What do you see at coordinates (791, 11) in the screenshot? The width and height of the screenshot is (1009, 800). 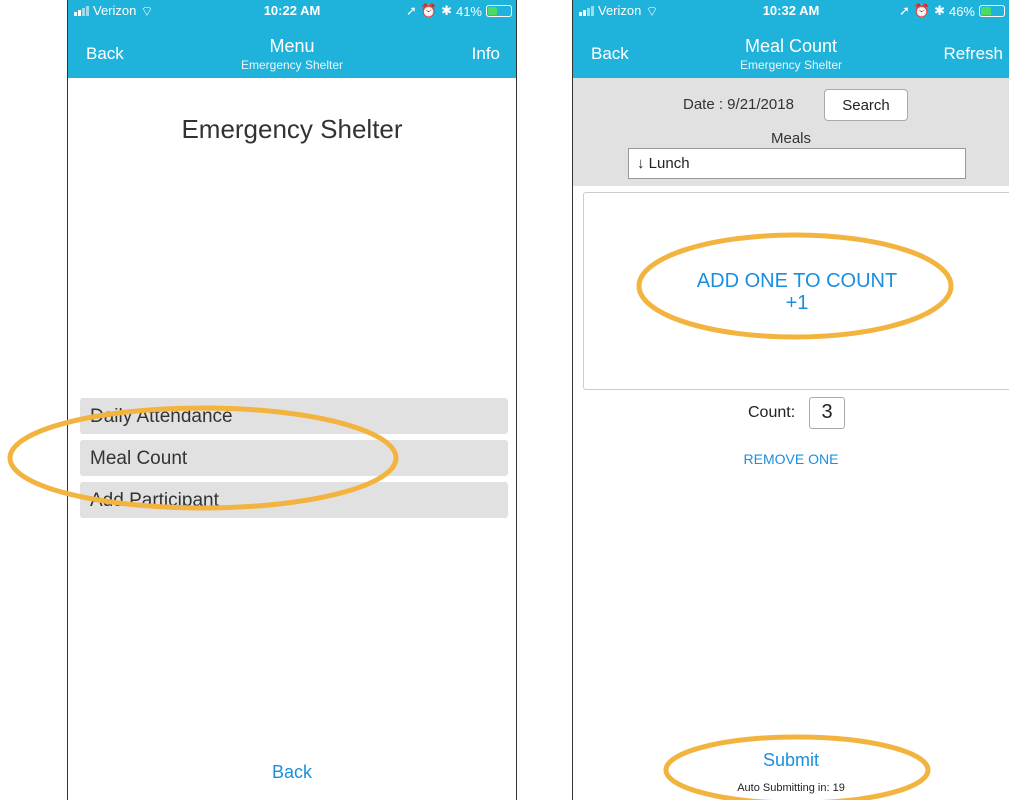 I see `status-bar: Verizon ⌔ 10:32 AM ➚ ⏰ ✱ 46%` at bounding box center [791, 11].